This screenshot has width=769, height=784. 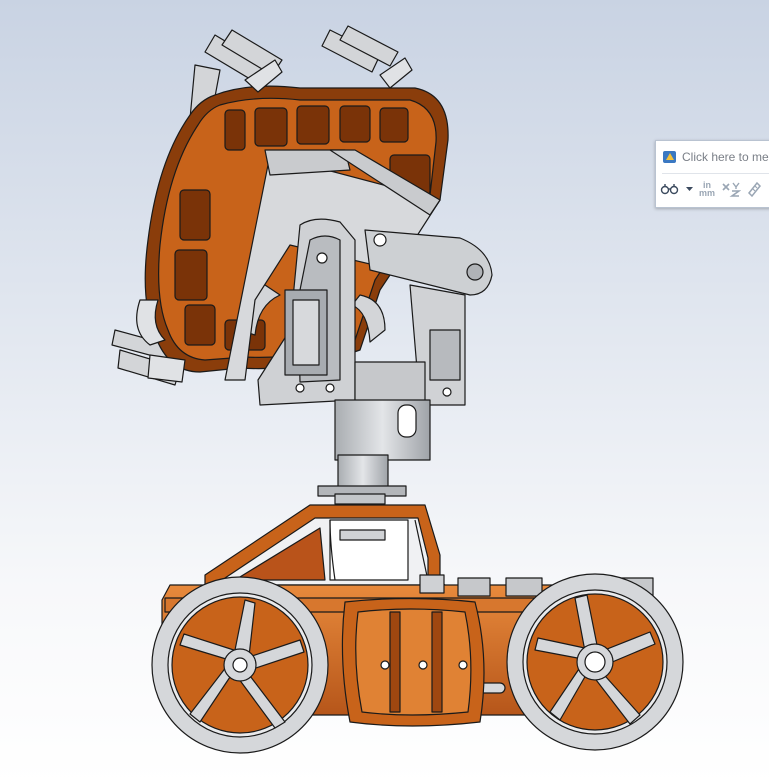 I want to click on units-label-bottom: mm, so click(x=707, y=193).